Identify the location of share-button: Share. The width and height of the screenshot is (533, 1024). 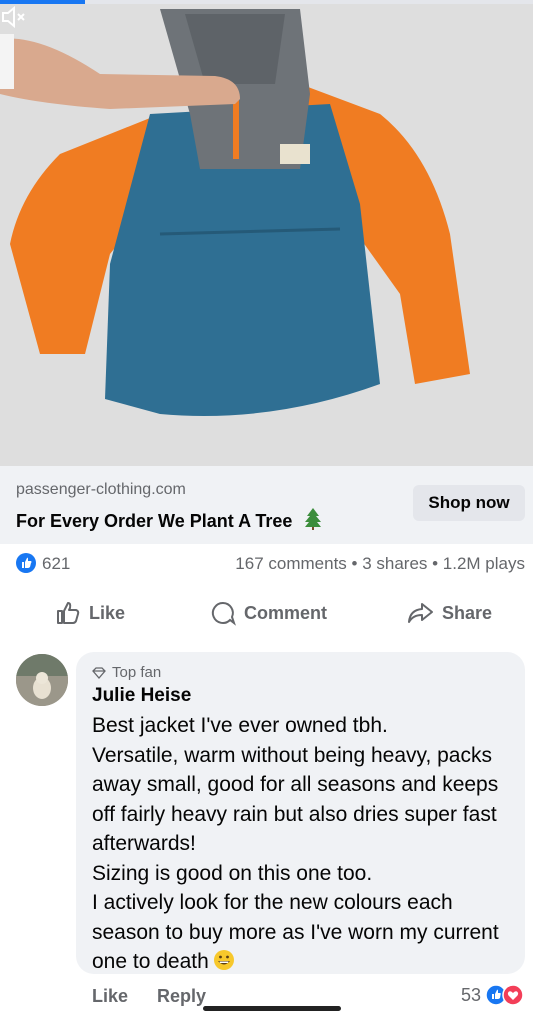
(449, 613).